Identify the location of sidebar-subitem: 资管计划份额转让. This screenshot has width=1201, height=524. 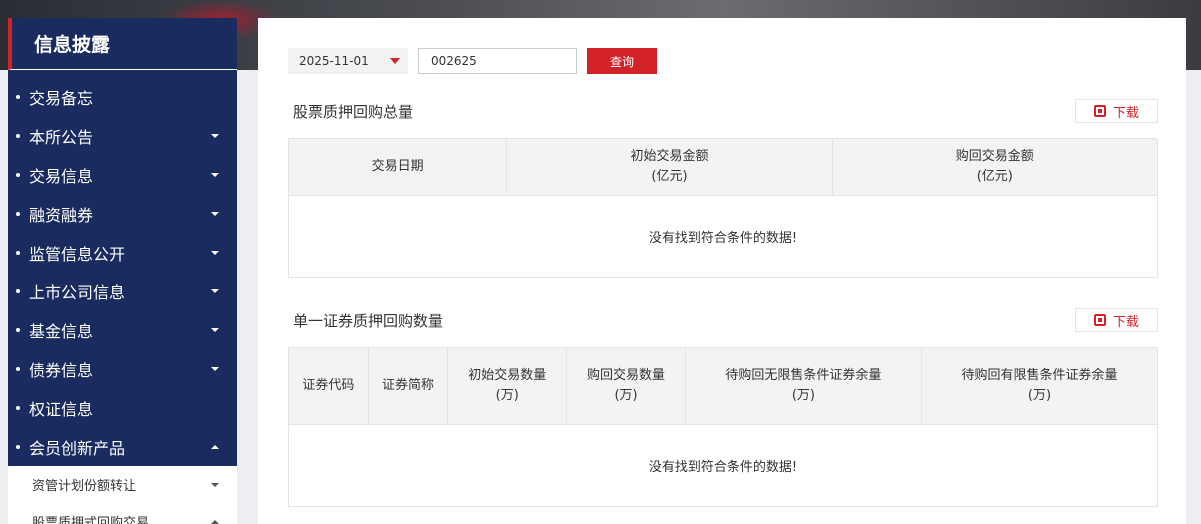
(122, 484).